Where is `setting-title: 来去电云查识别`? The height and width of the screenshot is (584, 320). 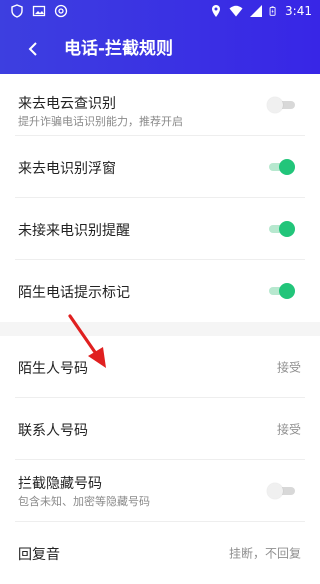
setting-title: 来去电云查识别 is located at coordinates (67, 104).